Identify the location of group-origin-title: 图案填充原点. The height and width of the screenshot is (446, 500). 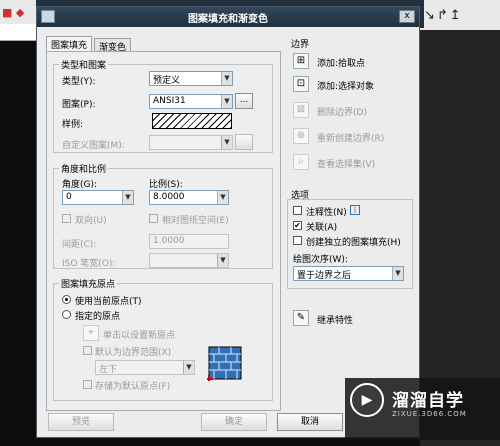
(88, 283).